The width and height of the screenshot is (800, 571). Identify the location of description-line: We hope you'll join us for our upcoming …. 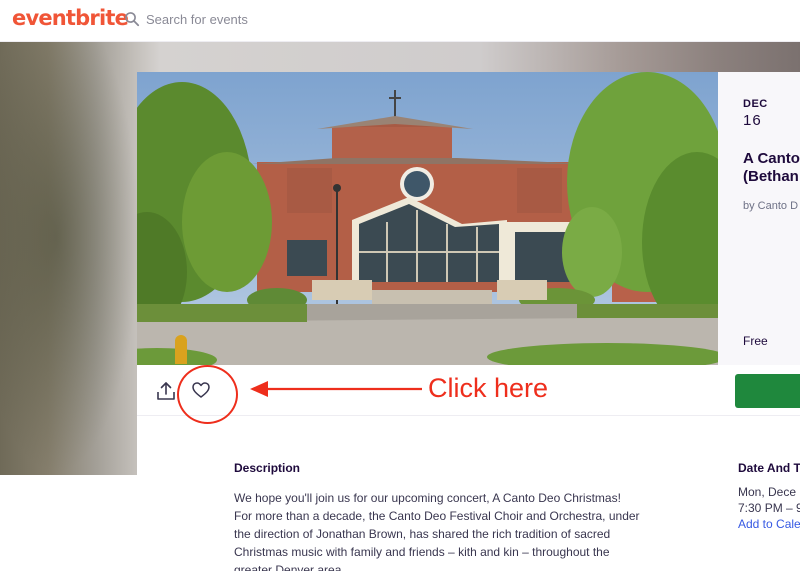
(427, 498).